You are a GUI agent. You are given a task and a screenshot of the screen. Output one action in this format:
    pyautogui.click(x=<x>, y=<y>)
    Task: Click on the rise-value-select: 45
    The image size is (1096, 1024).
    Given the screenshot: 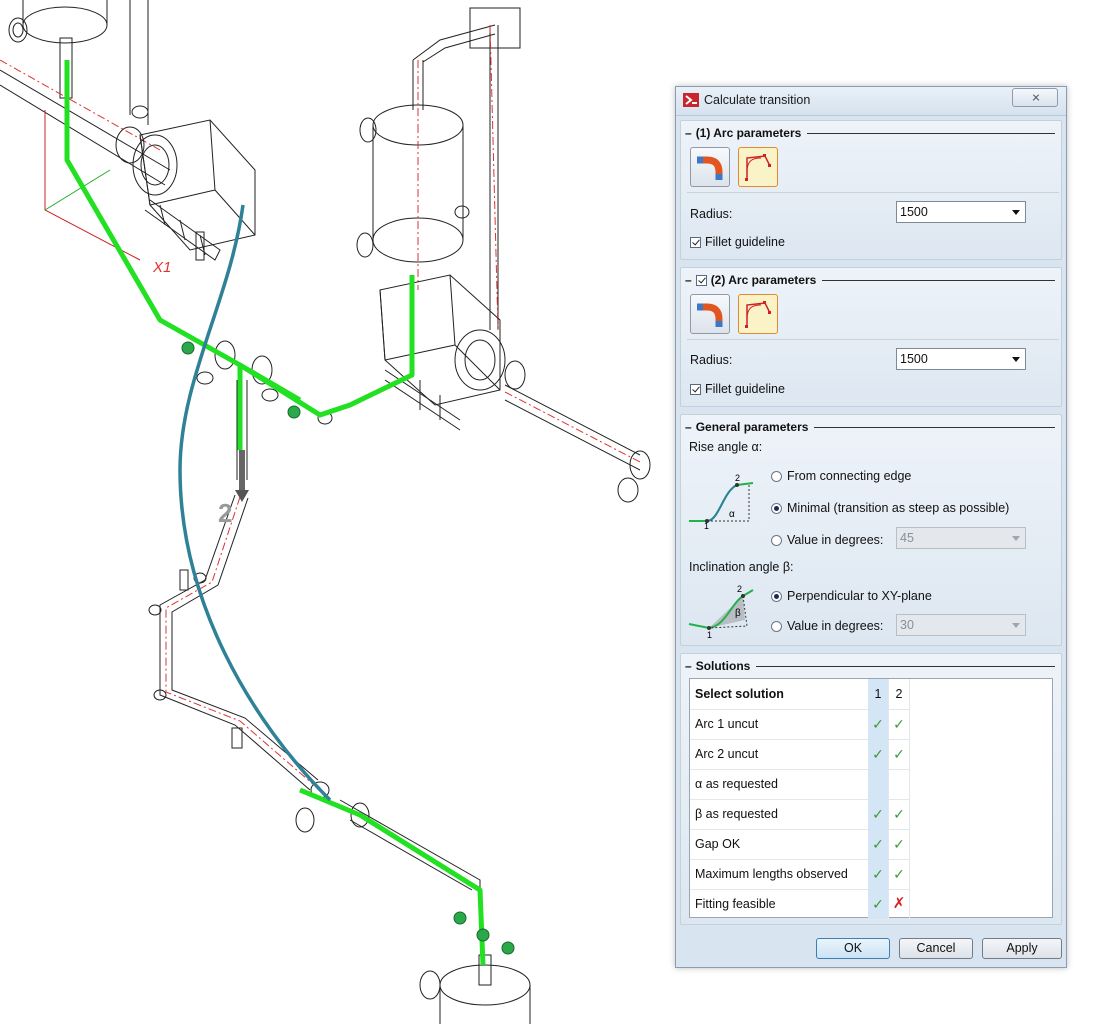 What is the action you would take?
    pyautogui.click(x=961, y=538)
    